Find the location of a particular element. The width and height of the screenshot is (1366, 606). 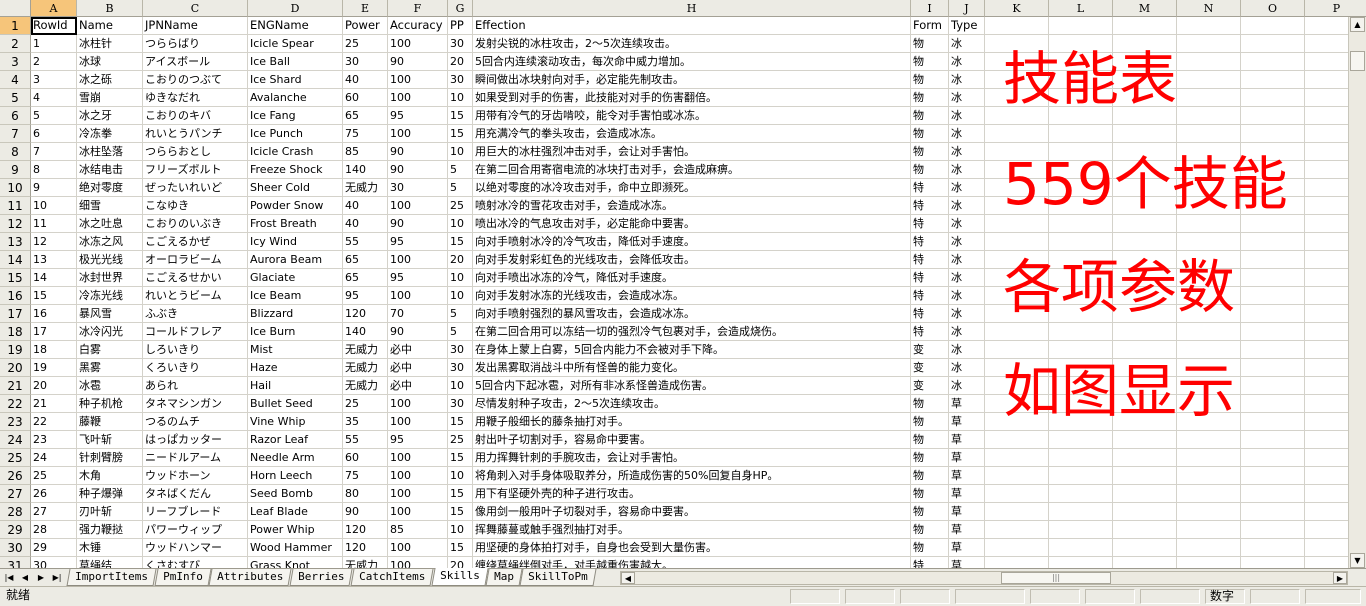

table-cell: 飞叶斩 is located at coordinates (110, 440).